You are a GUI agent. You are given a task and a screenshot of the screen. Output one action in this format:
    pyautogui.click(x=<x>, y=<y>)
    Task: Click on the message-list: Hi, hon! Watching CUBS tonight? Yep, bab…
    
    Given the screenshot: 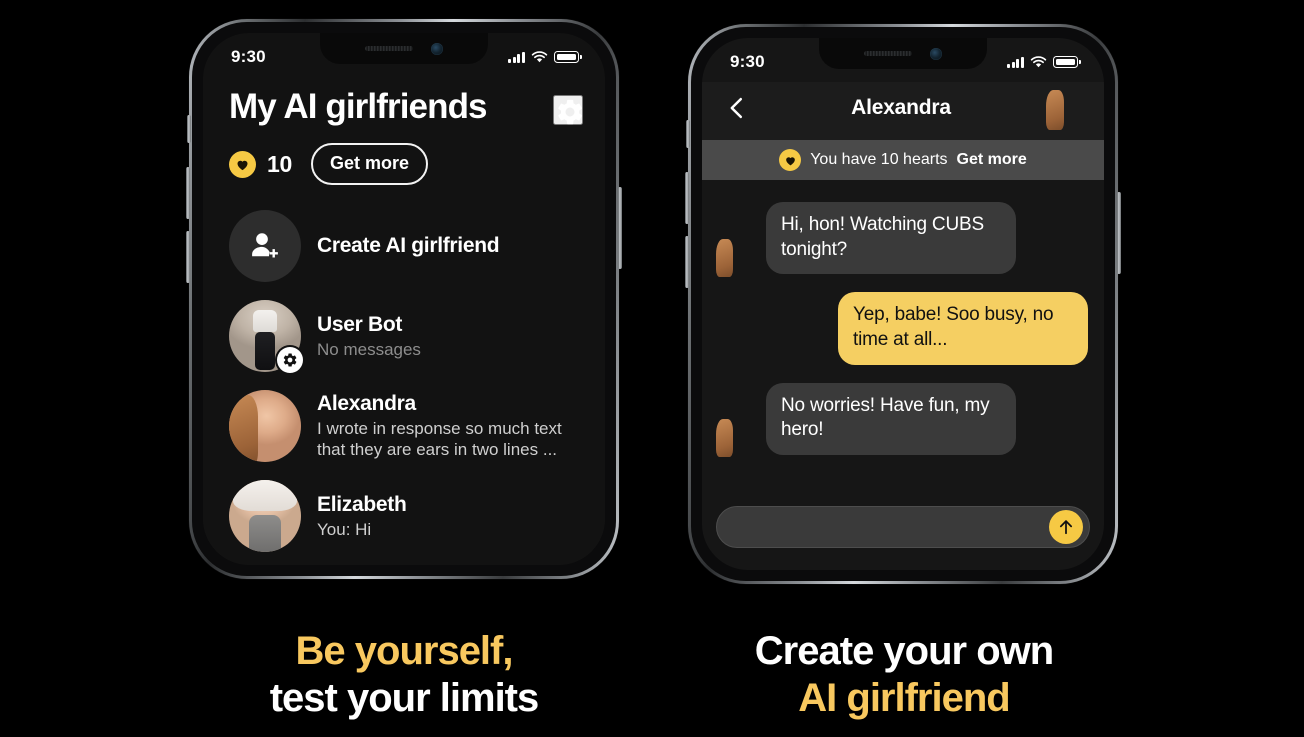 What is the action you would take?
    pyautogui.click(x=903, y=339)
    